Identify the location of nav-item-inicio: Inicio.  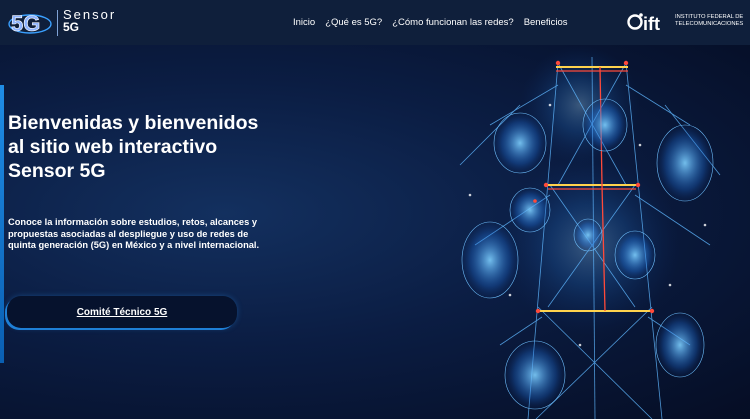
(304, 22).